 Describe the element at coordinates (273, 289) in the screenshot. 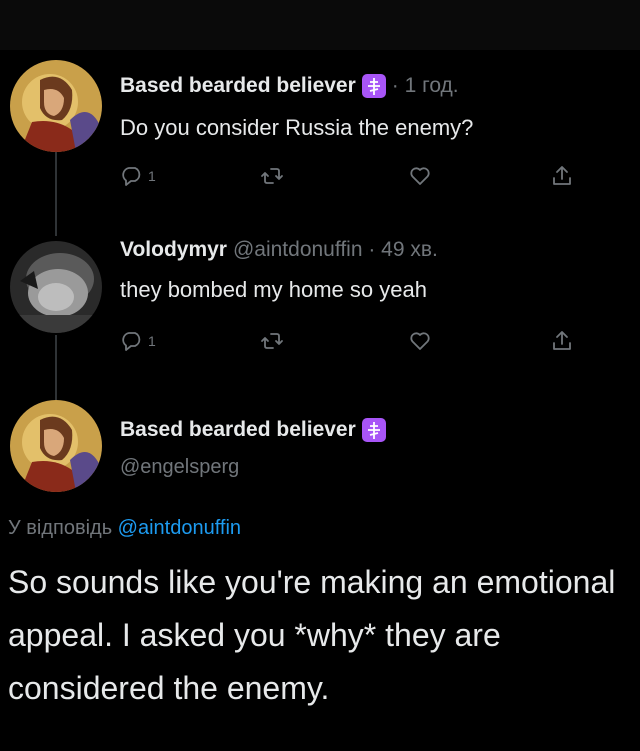

I see `tweet-text: they bombed my home so yeah` at that location.